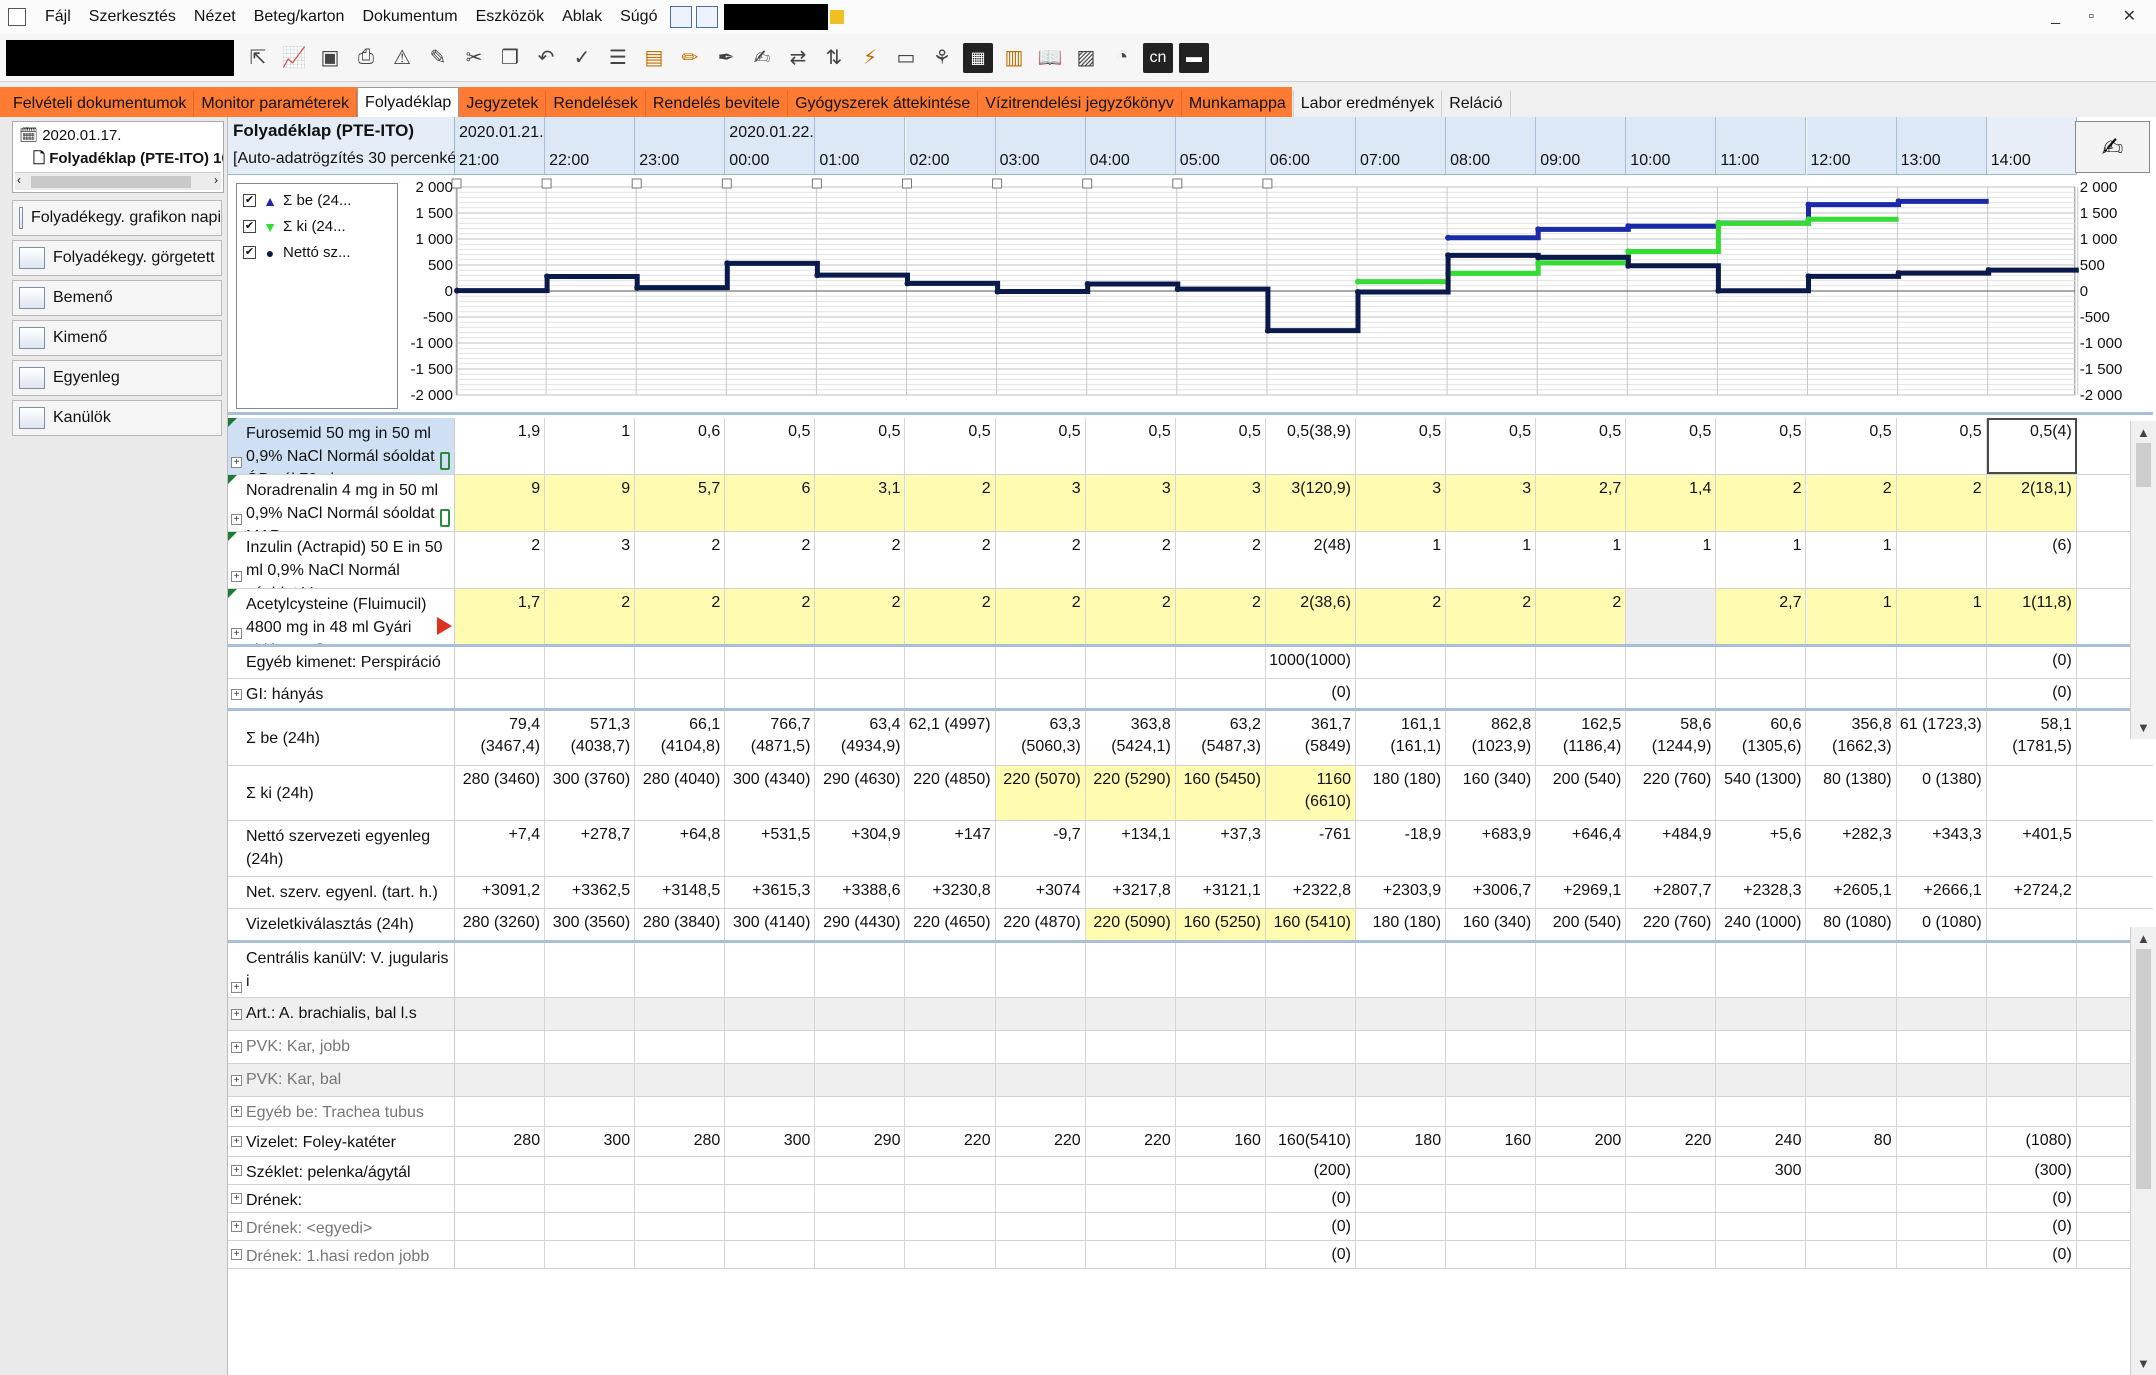 This screenshot has width=2156, height=1375. What do you see at coordinates (1041, 848) in the screenshot?
I see `value-cell: -9,7` at bounding box center [1041, 848].